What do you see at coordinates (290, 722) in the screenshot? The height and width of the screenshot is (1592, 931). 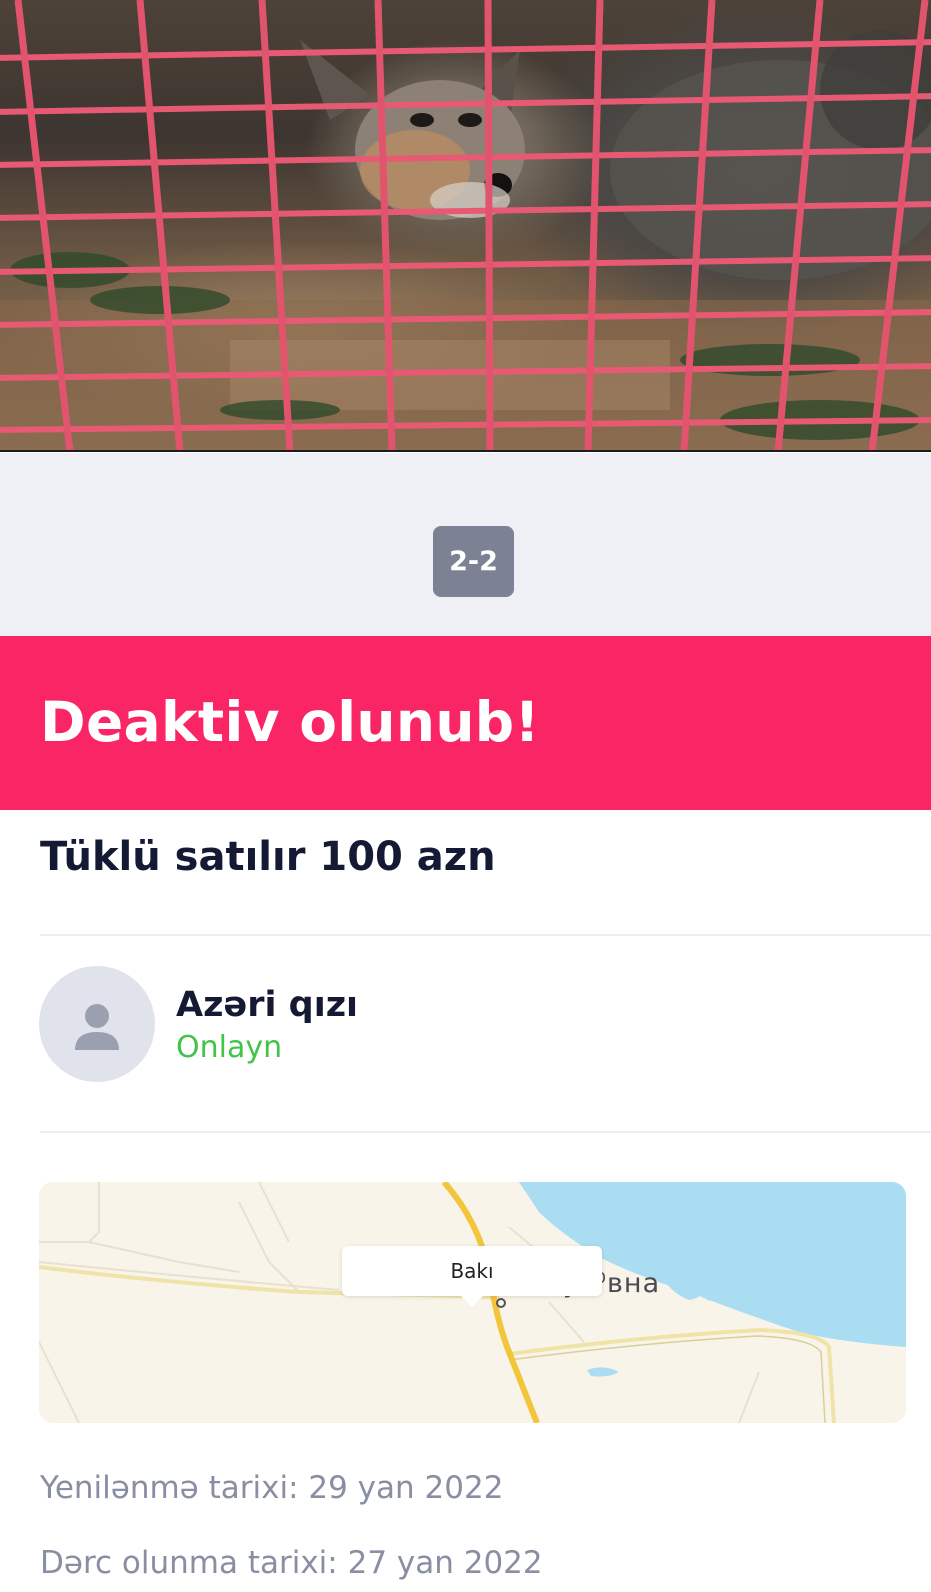 I see `deactivated-text: Deaktiv olunub!` at bounding box center [290, 722].